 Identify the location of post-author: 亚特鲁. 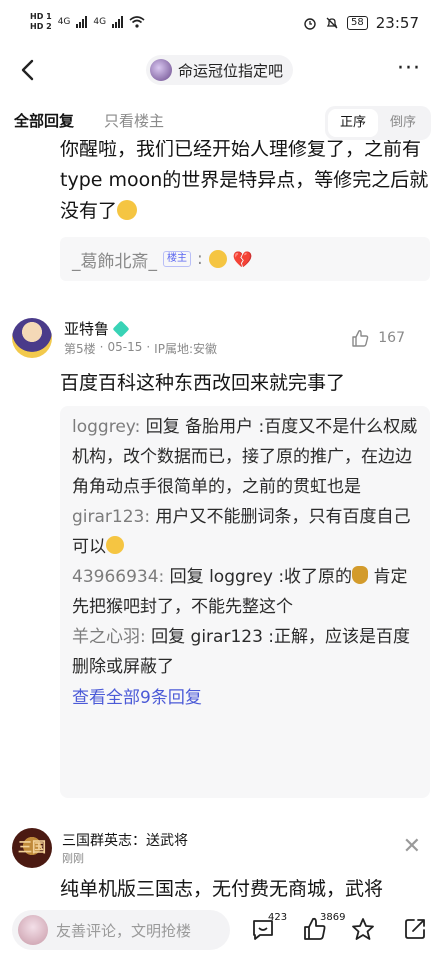
(97, 328).